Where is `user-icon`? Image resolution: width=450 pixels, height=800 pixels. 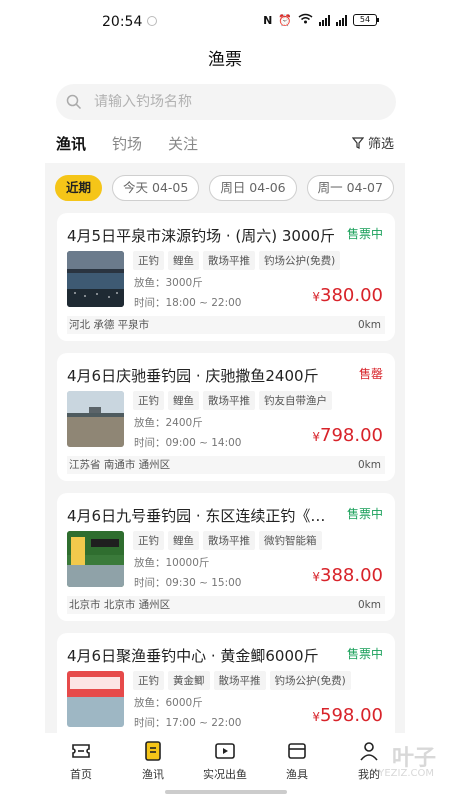
user-icon is located at coordinates (369, 751).